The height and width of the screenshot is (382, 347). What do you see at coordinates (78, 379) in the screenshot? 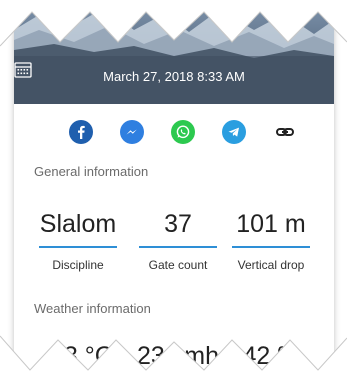
I see `temperature-underline` at bounding box center [78, 379].